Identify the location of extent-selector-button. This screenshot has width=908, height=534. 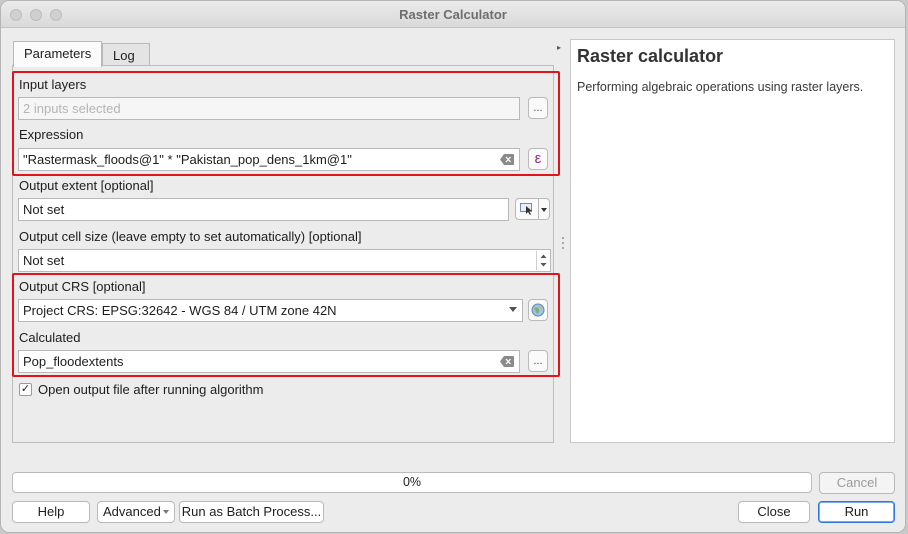
(527, 209).